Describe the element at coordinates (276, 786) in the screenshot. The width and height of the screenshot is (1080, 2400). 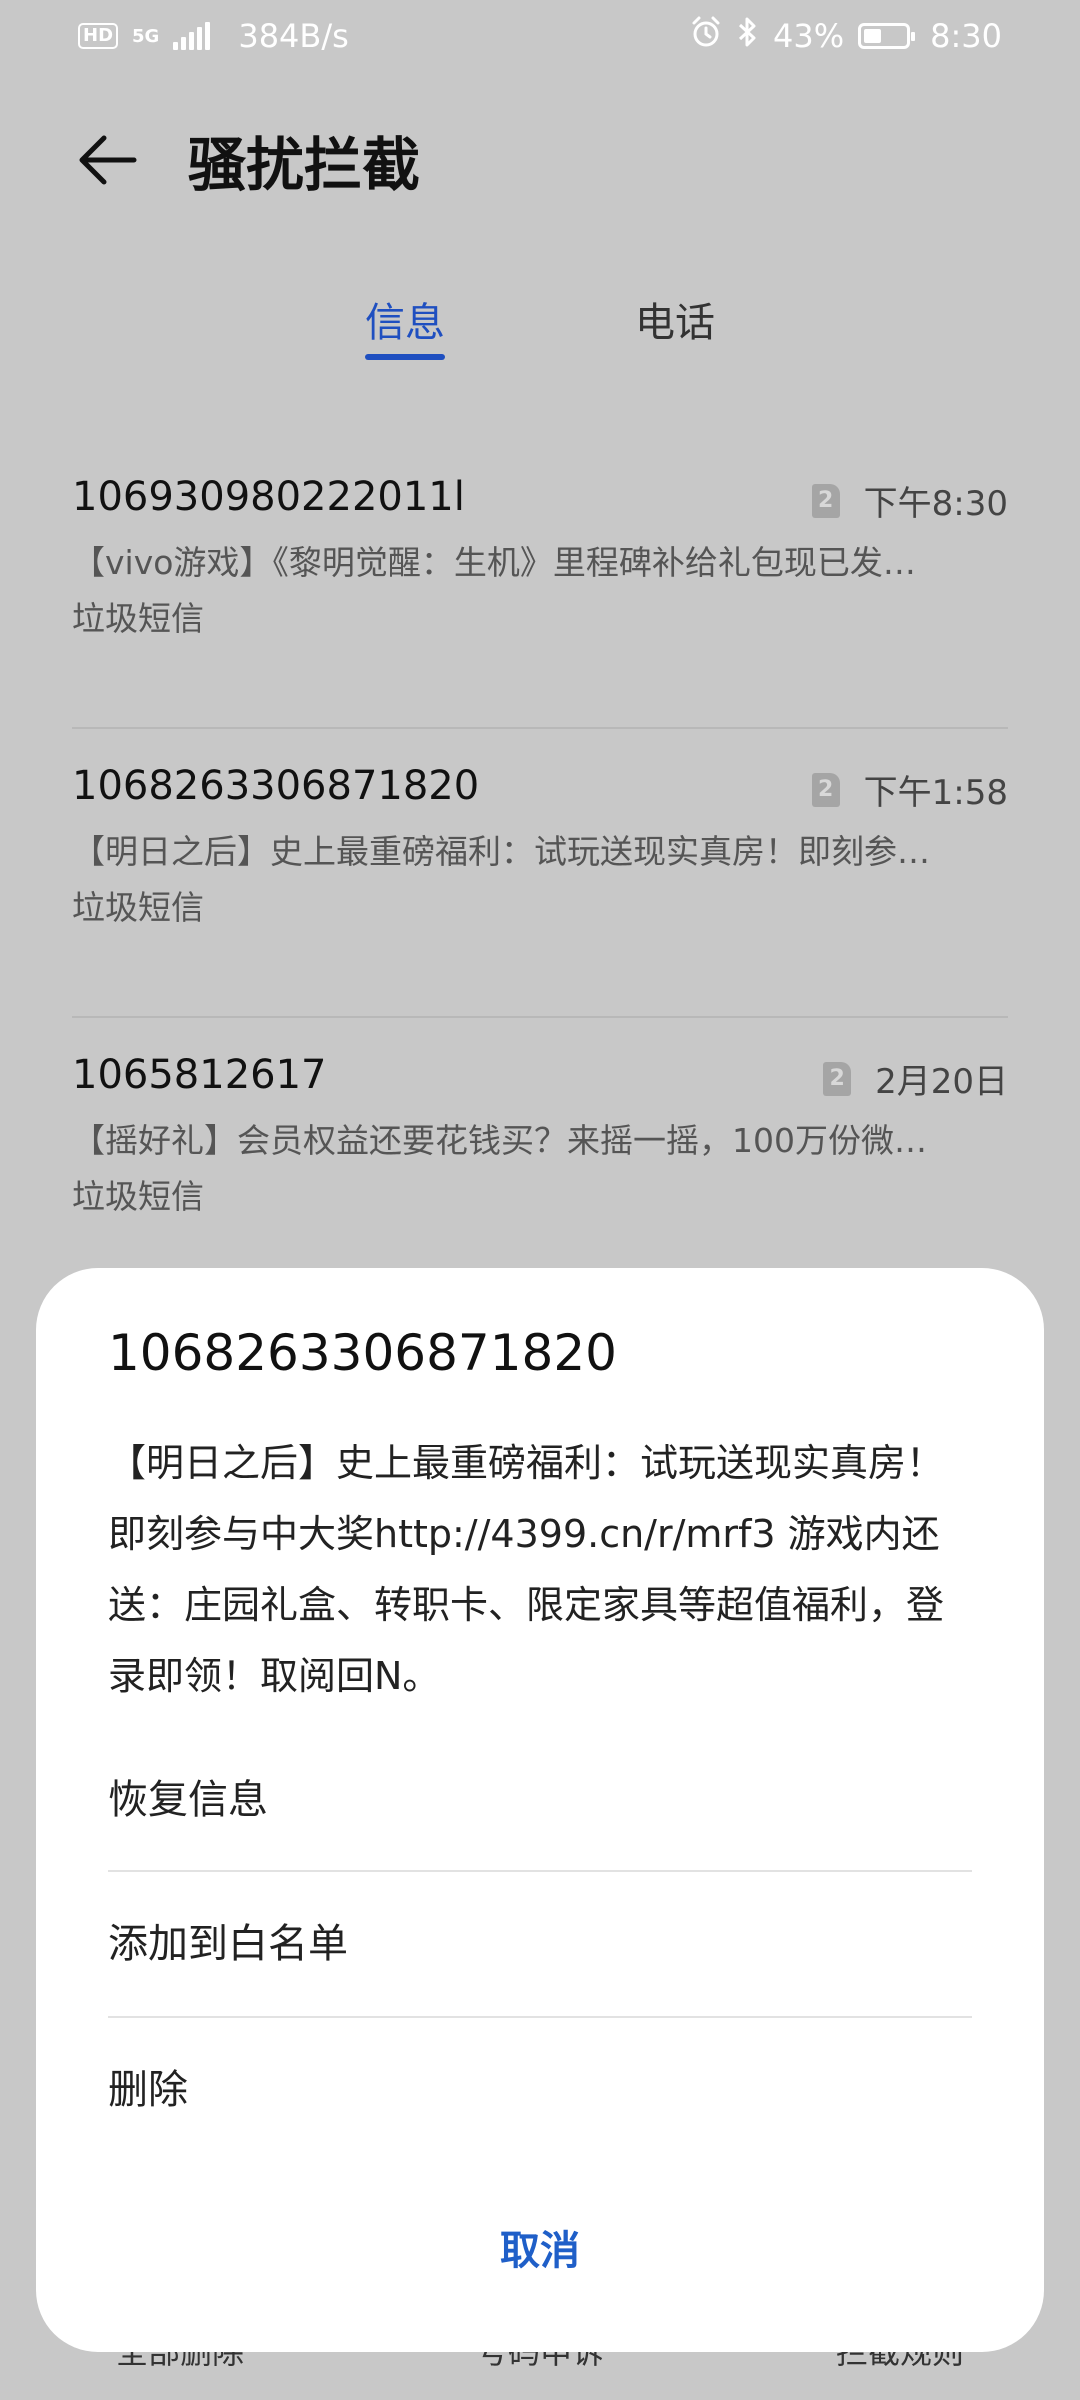
I see `sender-number: 1068263306871820` at that location.